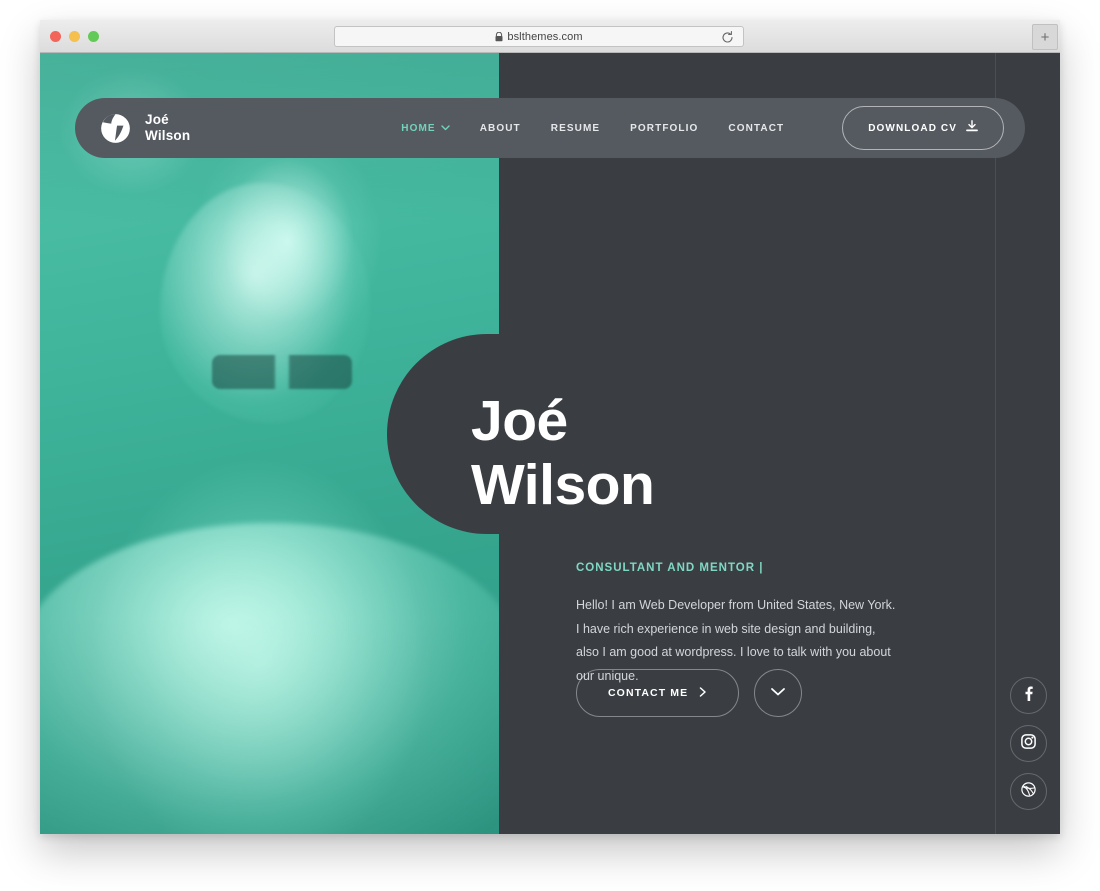 This screenshot has height=891, width=1100. What do you see at coordinates (972, 128) in the screenshot?
I see `download-icon` at bounding box center [972, 128].